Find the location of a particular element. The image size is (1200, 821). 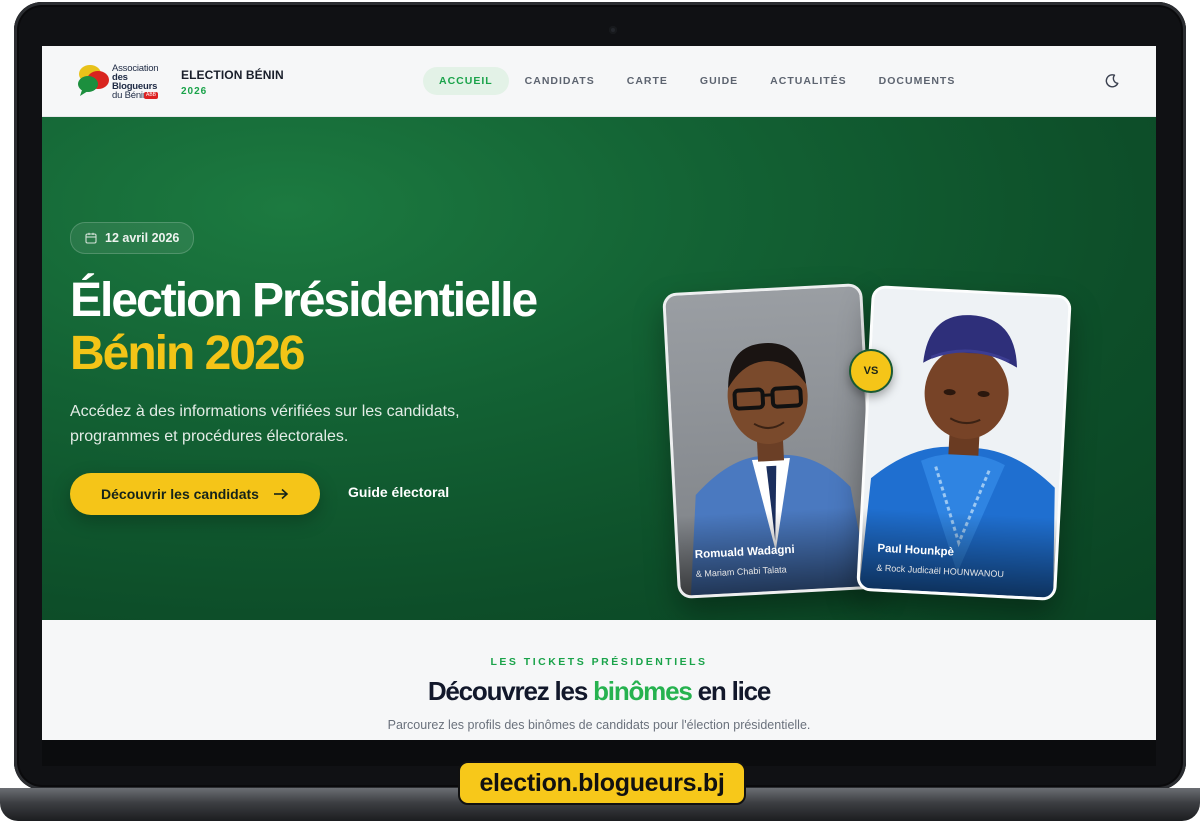

discover-candidates-label: Découvrir les candidats is located at coordinates (180, 494).